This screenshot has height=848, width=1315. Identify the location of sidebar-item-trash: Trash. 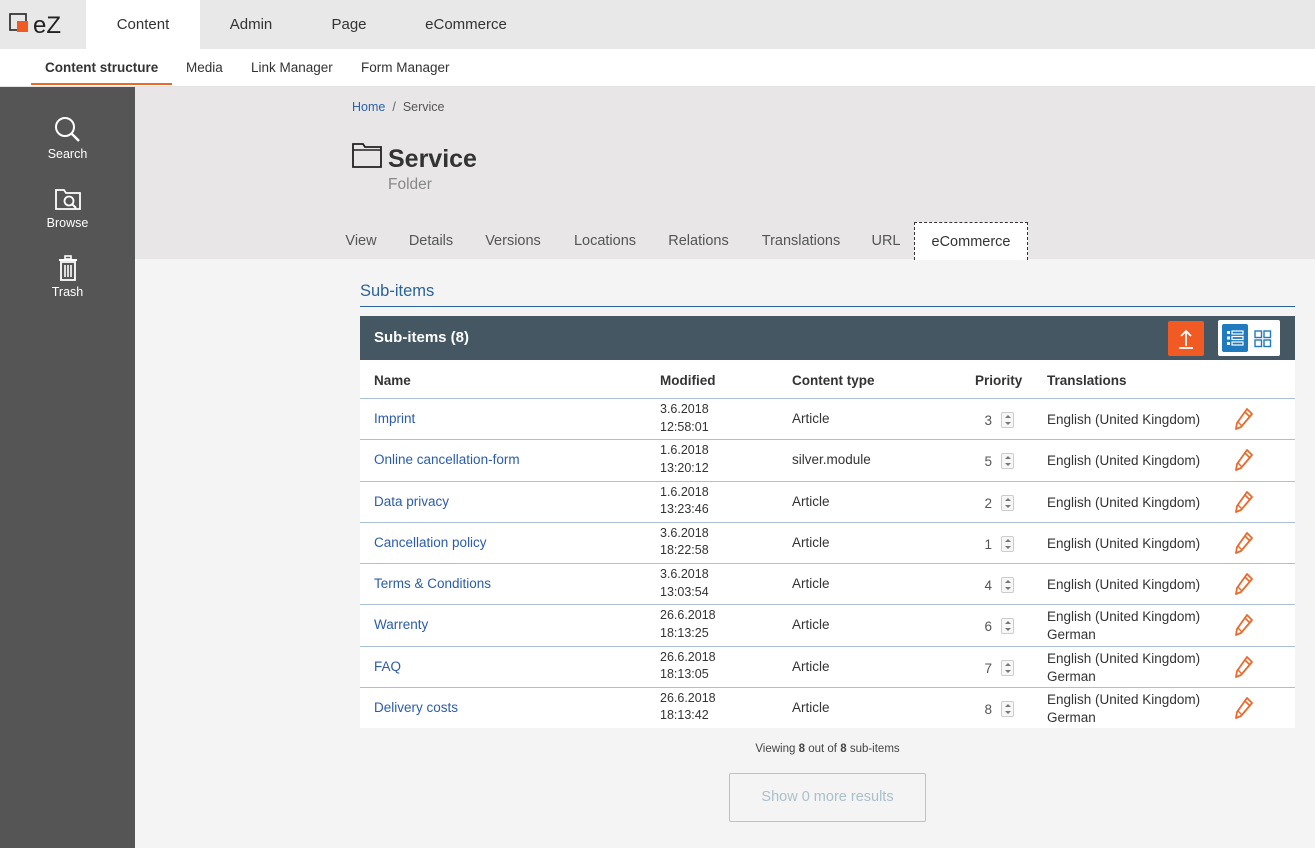
(67, 276).